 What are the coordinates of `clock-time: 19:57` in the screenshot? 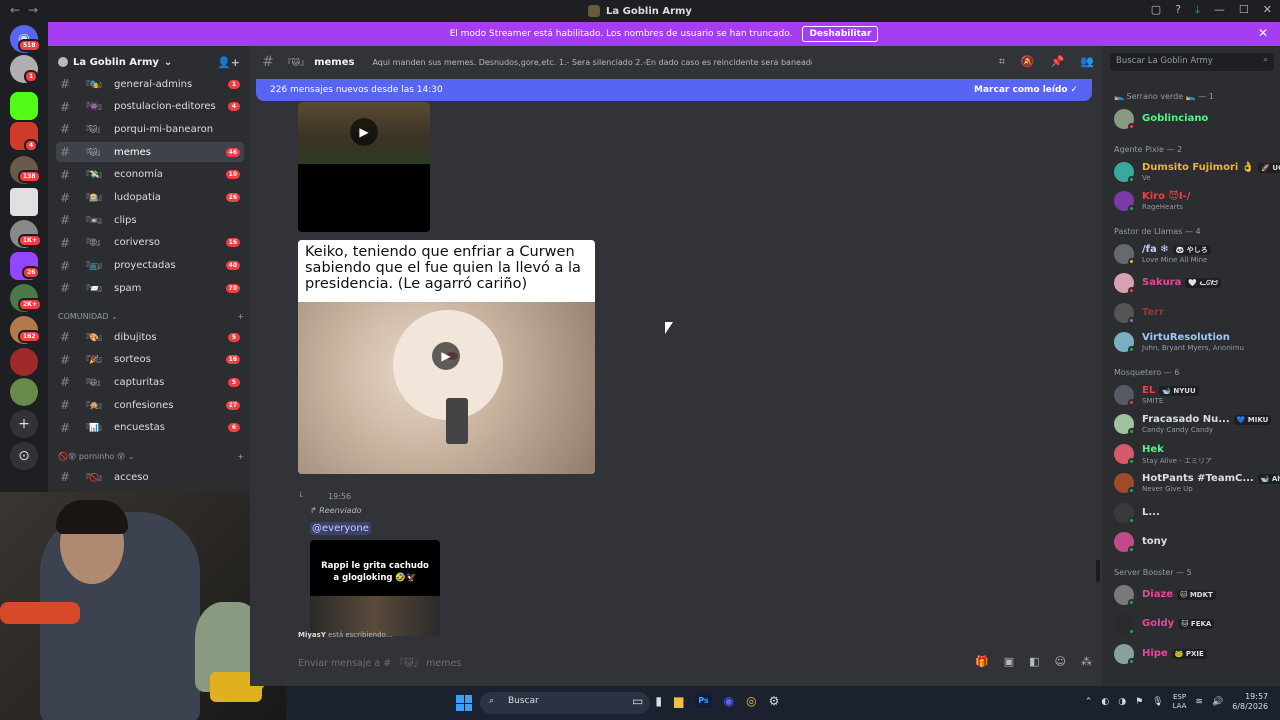 It's located at (1257, 696).